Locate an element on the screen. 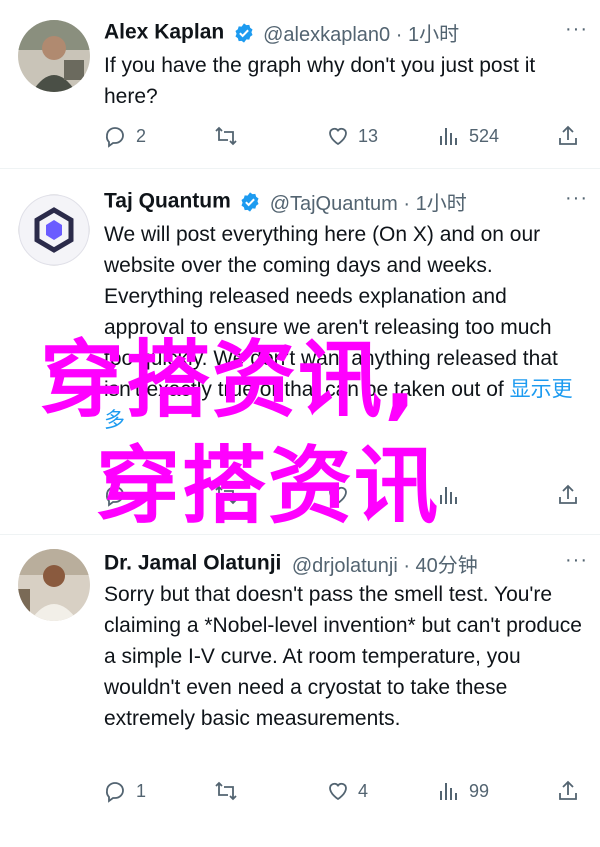 This screenshot has height=847, width=600. reply-count: 1 is located at coordinates (141, 790).